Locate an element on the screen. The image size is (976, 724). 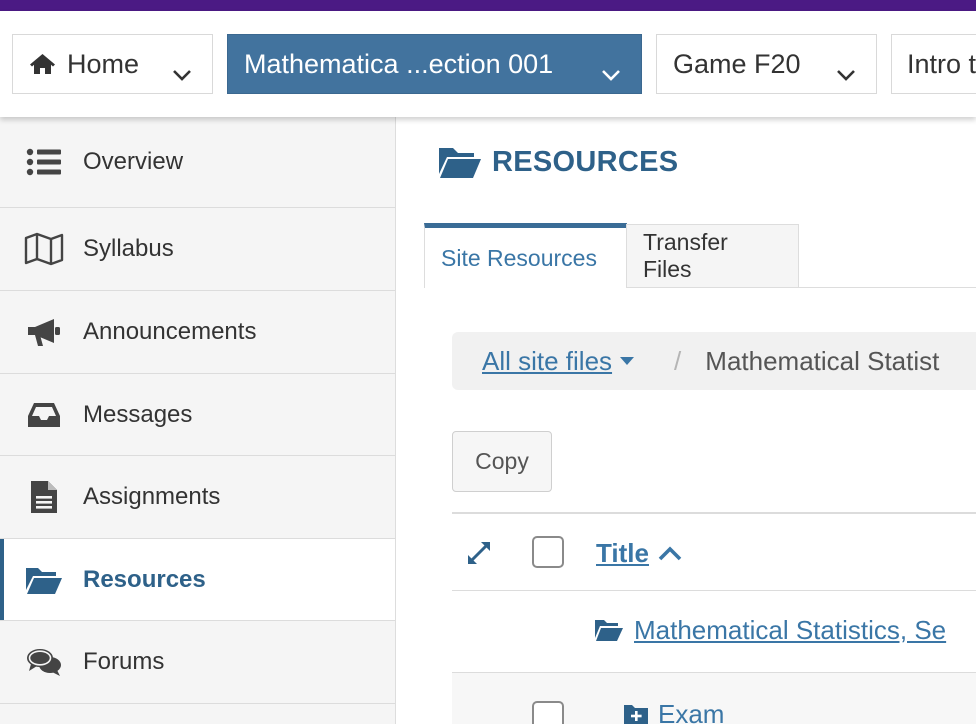
table-row: Exam is located at coordinates (714, 698).